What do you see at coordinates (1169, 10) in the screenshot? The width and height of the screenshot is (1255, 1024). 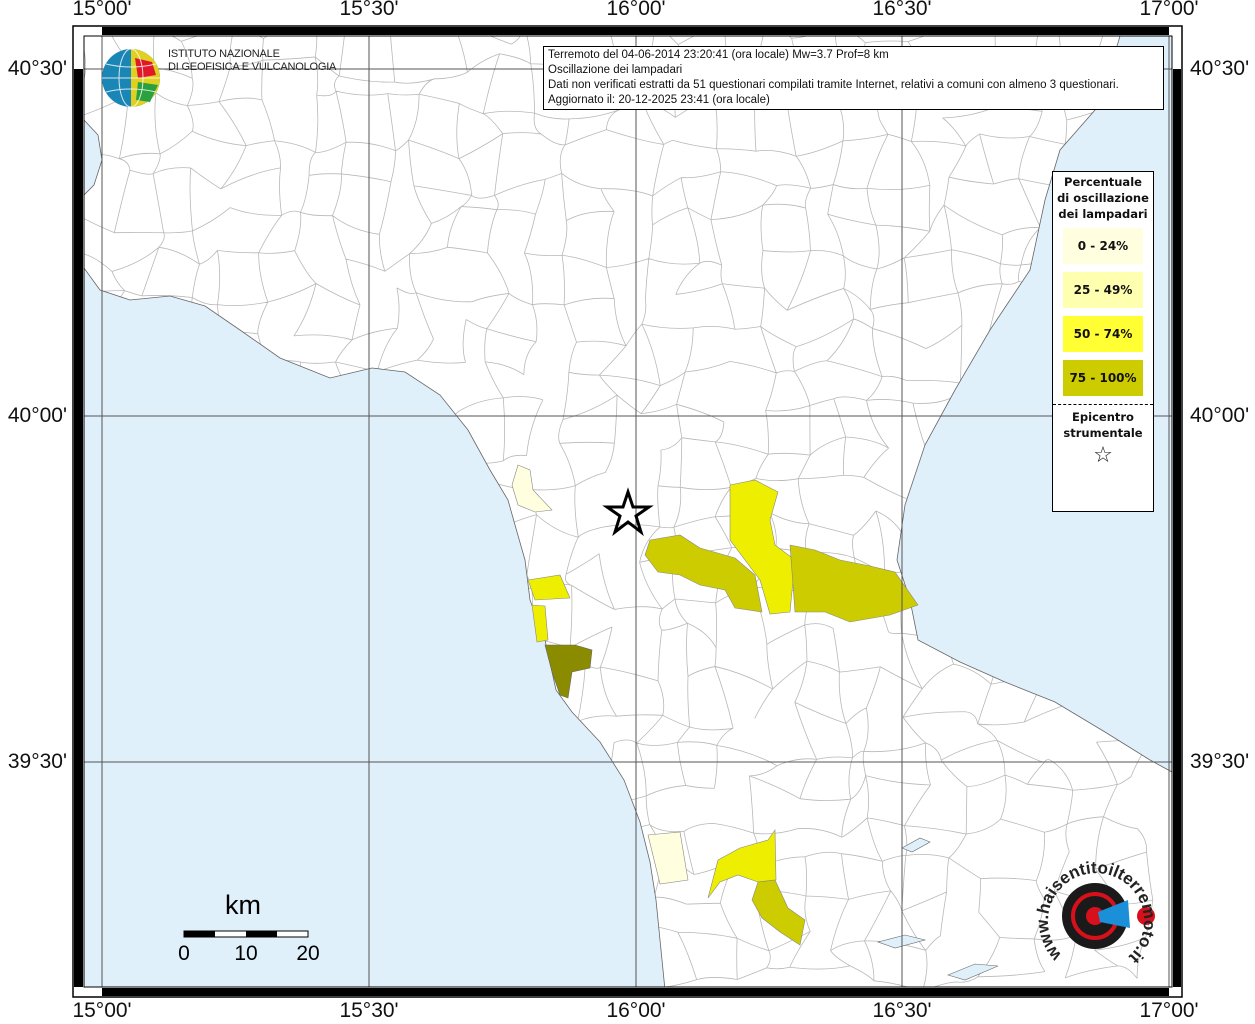 I see `lon-label-top: 17°00'` at bounding box center [1169, 10].